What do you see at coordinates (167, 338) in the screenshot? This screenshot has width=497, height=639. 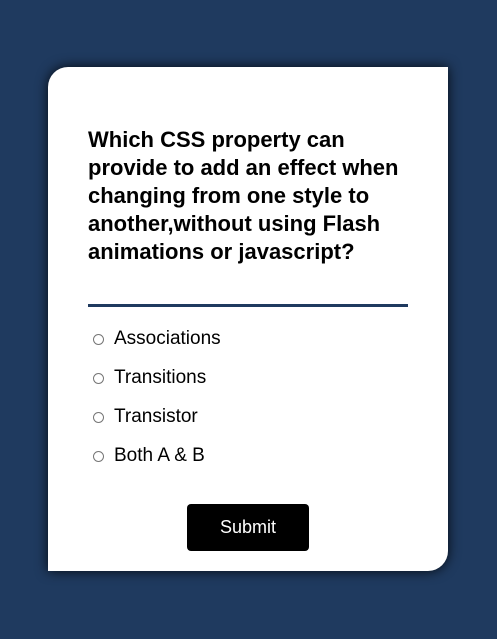 I see `option-label: Associations` at bounding box center [167, 338].